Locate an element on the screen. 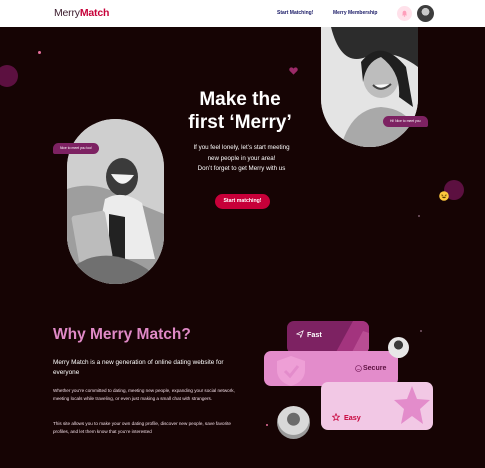 Image resolution: width=485 pixels, height=468 pixels. profile-photo-small-right is located at coordinates (398, 347).